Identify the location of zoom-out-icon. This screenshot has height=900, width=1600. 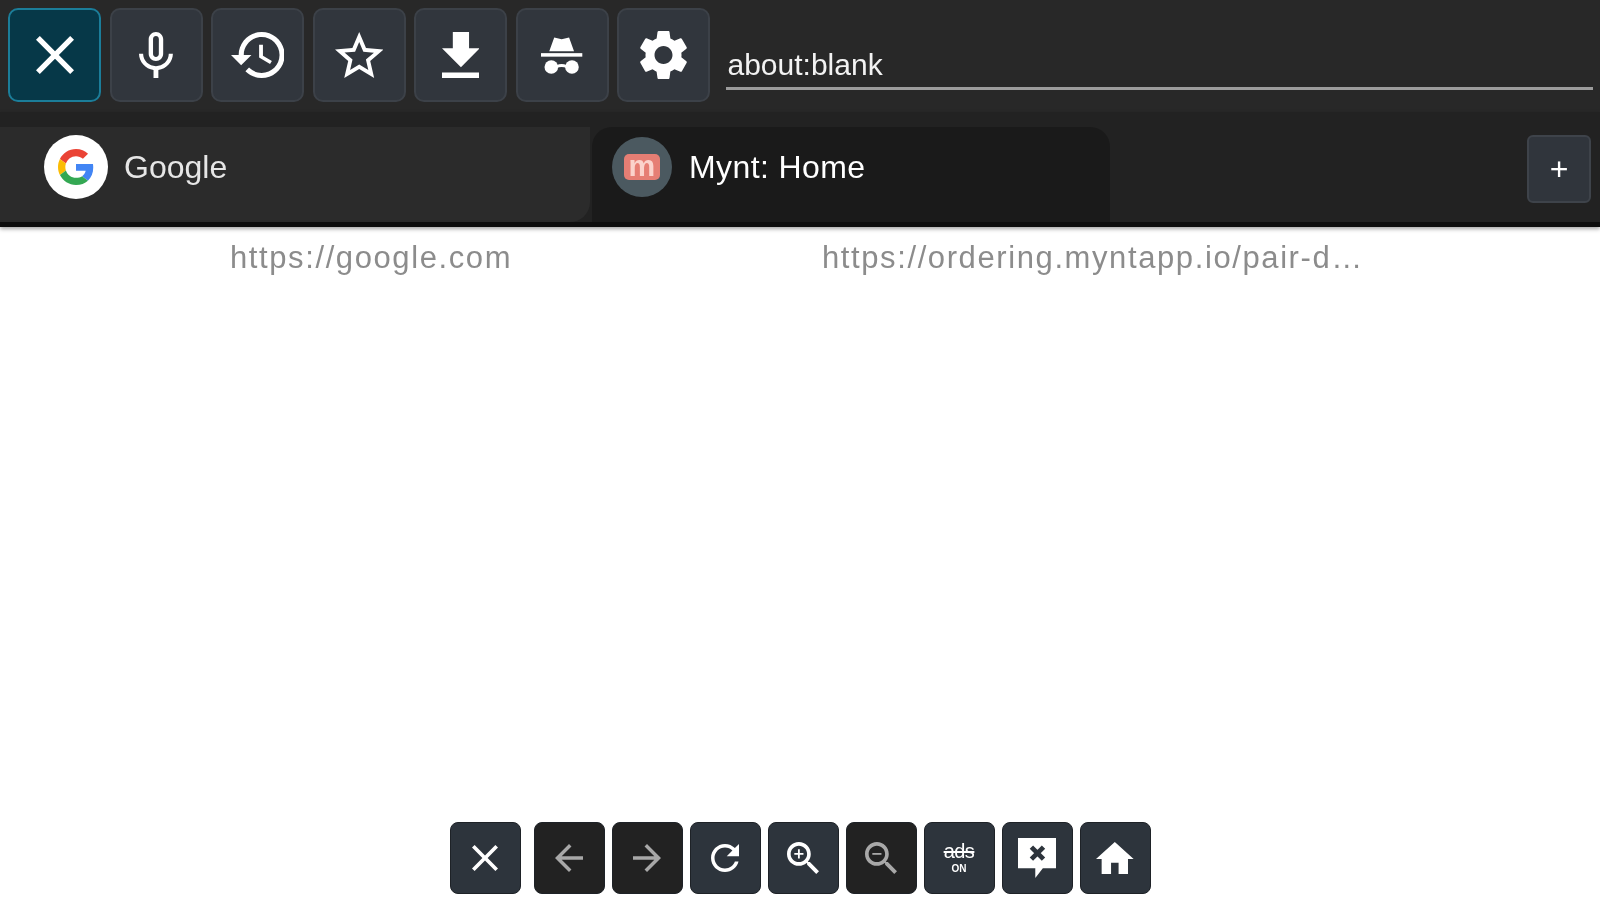
(881, 858).